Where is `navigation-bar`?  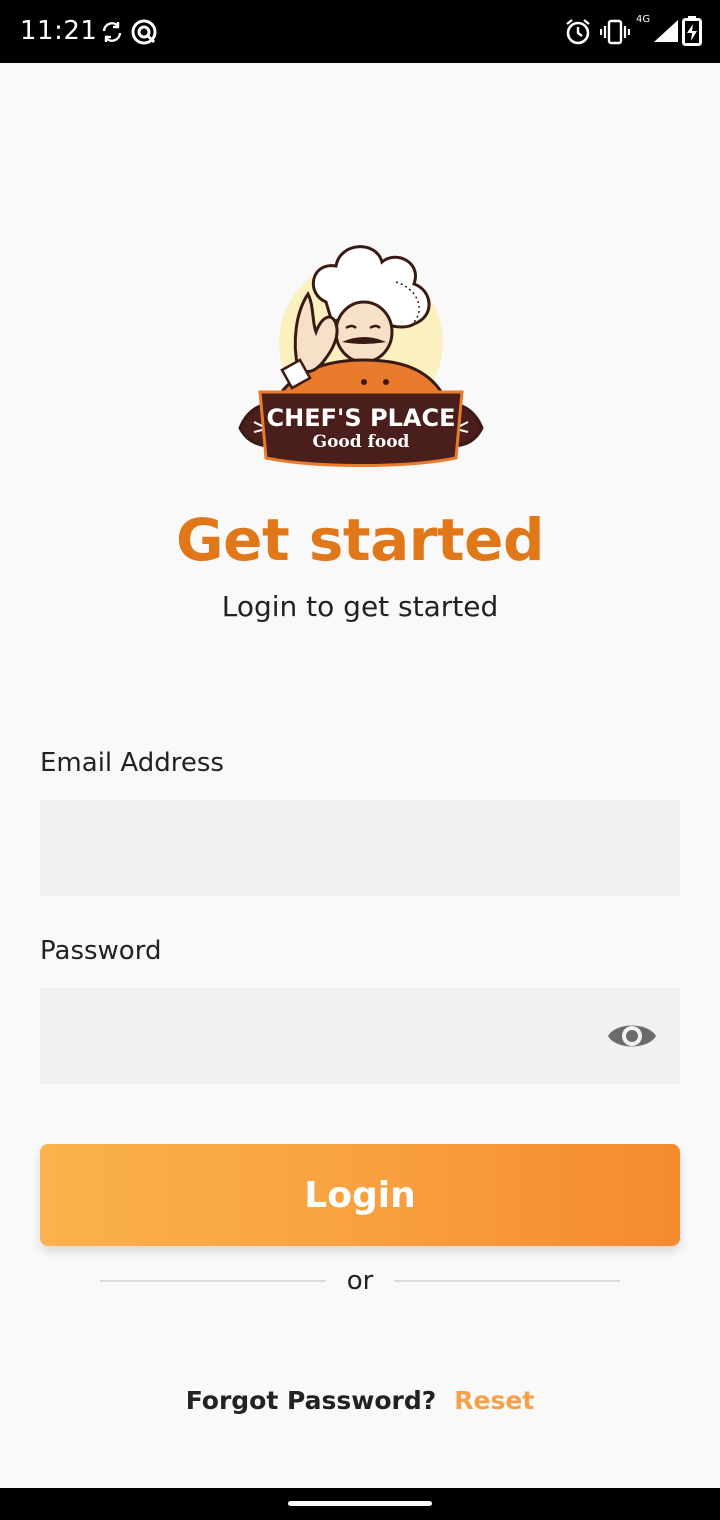 navigation-bar is located at coordinates (360, 1504).